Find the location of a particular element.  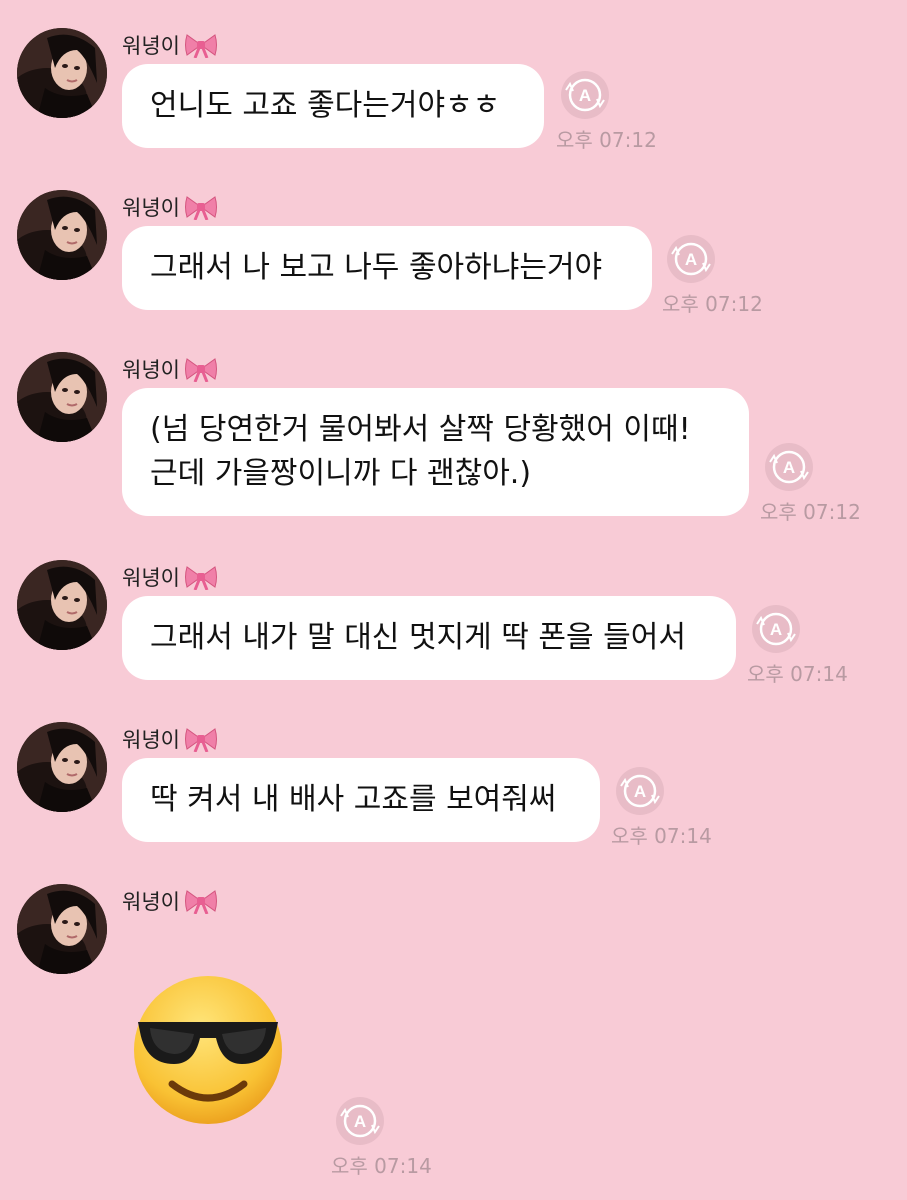

message-bubble: 그래서 내가 말 대신 멋지게 딱 폰을 들어서 is located at coordinates (429, 638).